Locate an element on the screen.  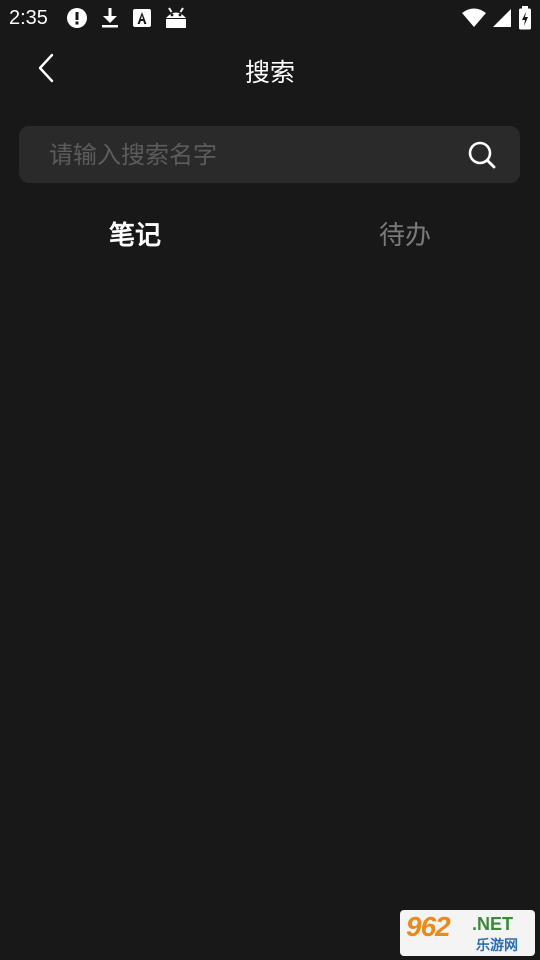
search-icon is located at coordinates (482, 158).